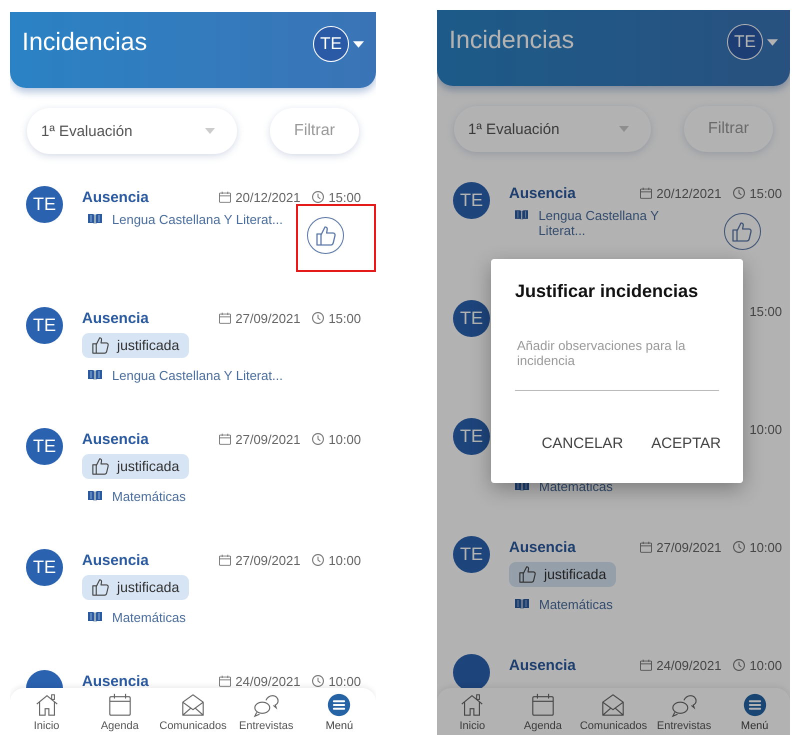 This screenshot has height=735, width=792. I want to click on dialog-title: Justificar incidencias, so click(607, 291).